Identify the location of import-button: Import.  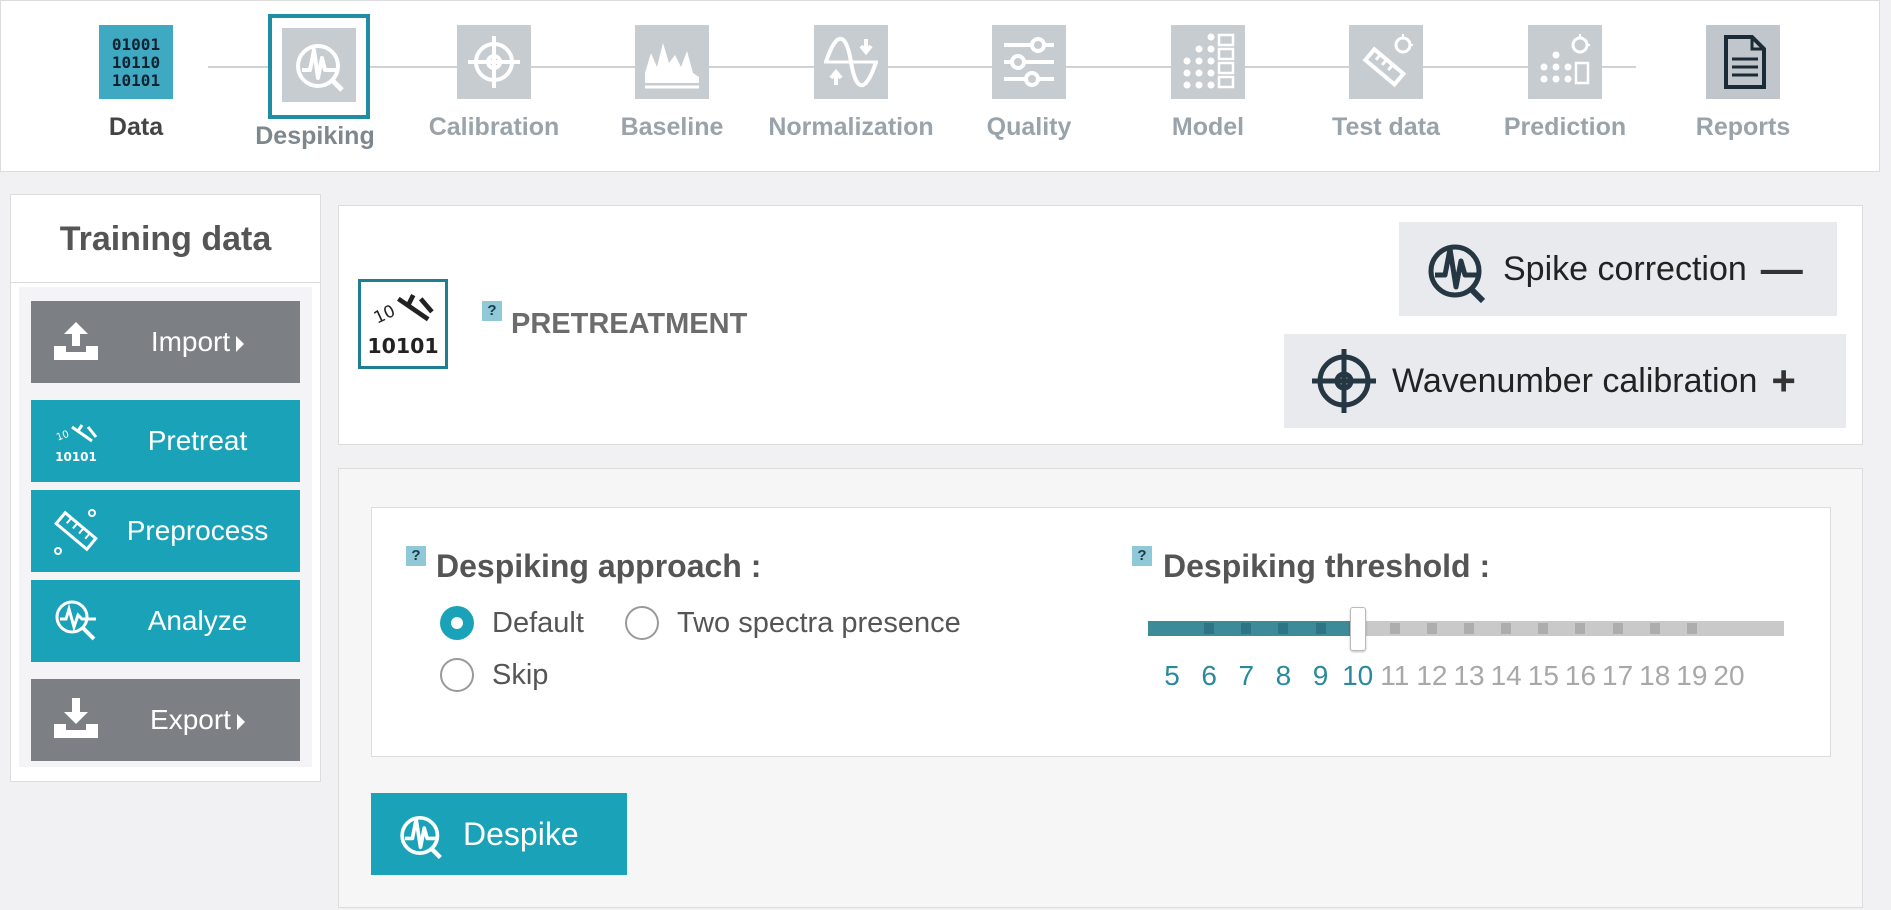
(165, 342).